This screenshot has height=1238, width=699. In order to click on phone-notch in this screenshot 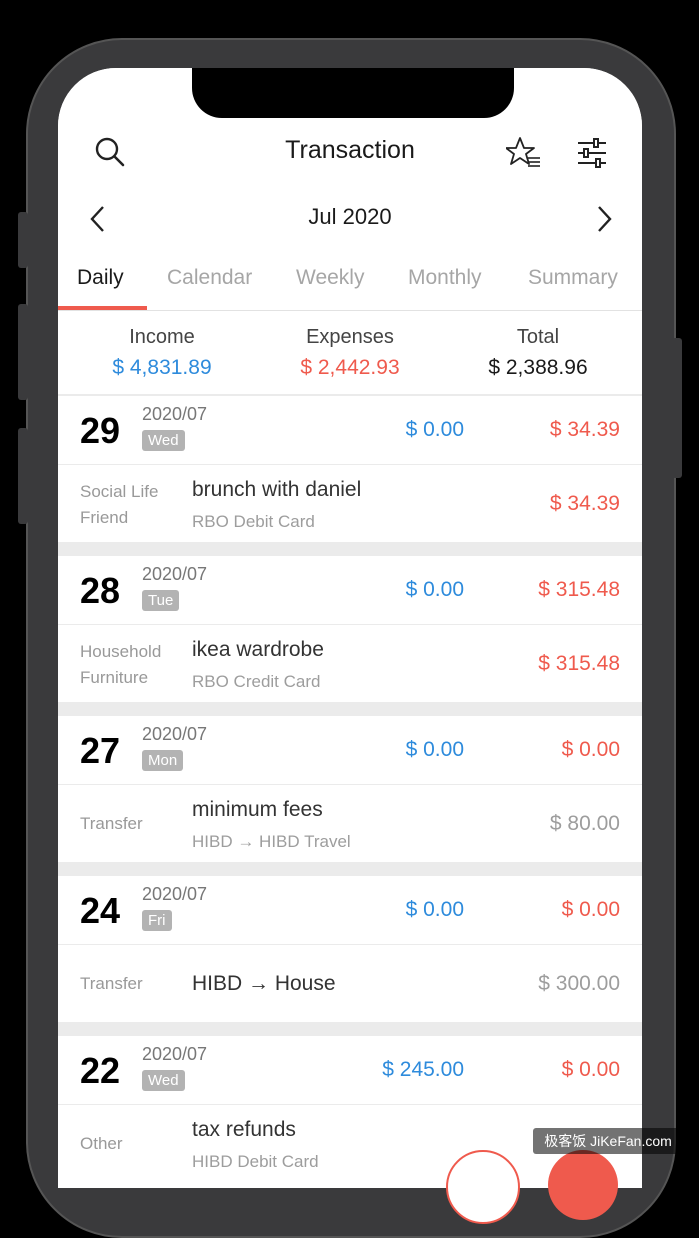, I will do `click(353, 93)`.